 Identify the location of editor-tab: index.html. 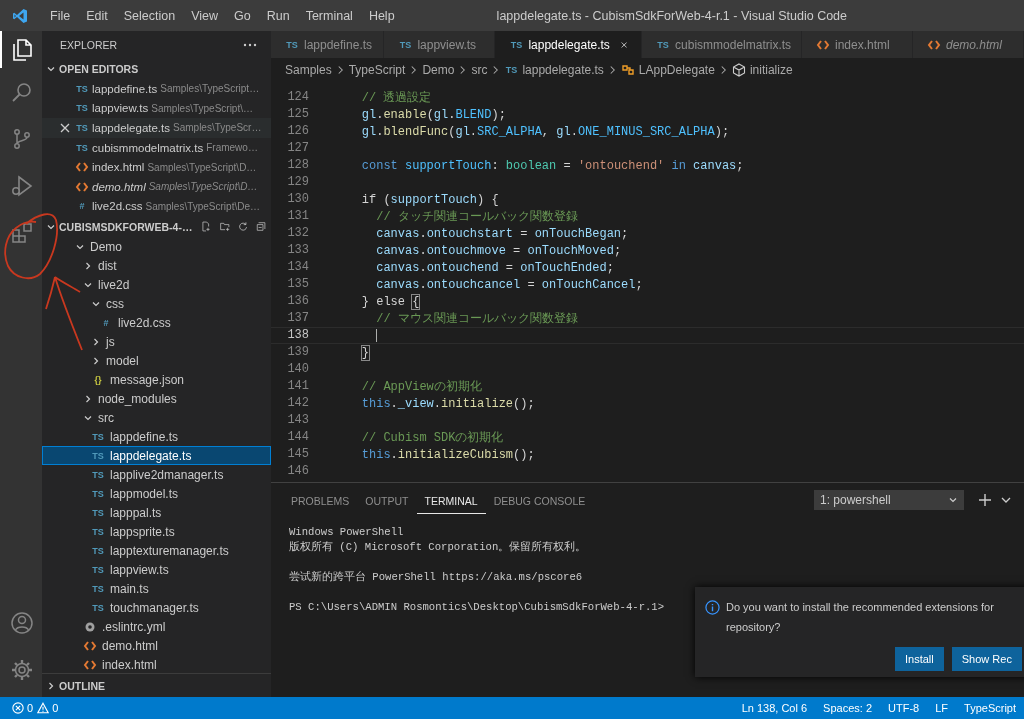
(857, 44).